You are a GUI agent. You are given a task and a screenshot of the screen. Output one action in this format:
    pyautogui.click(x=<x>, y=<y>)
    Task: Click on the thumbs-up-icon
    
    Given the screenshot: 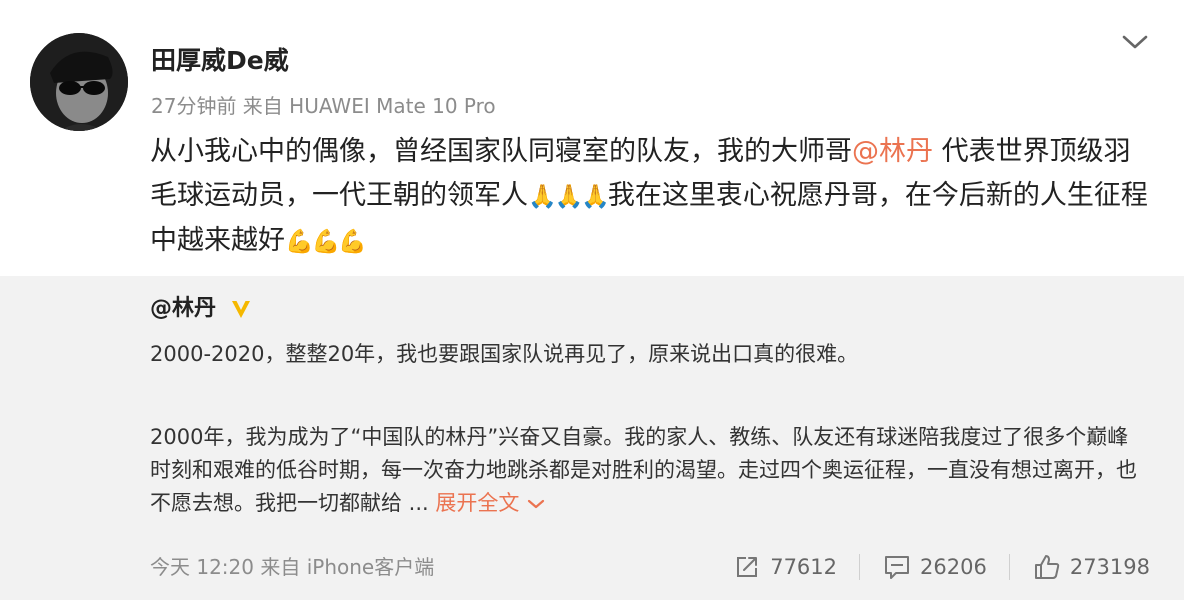 What is the action you would take?
    pyautogui.click(x=1047, y=567)
    